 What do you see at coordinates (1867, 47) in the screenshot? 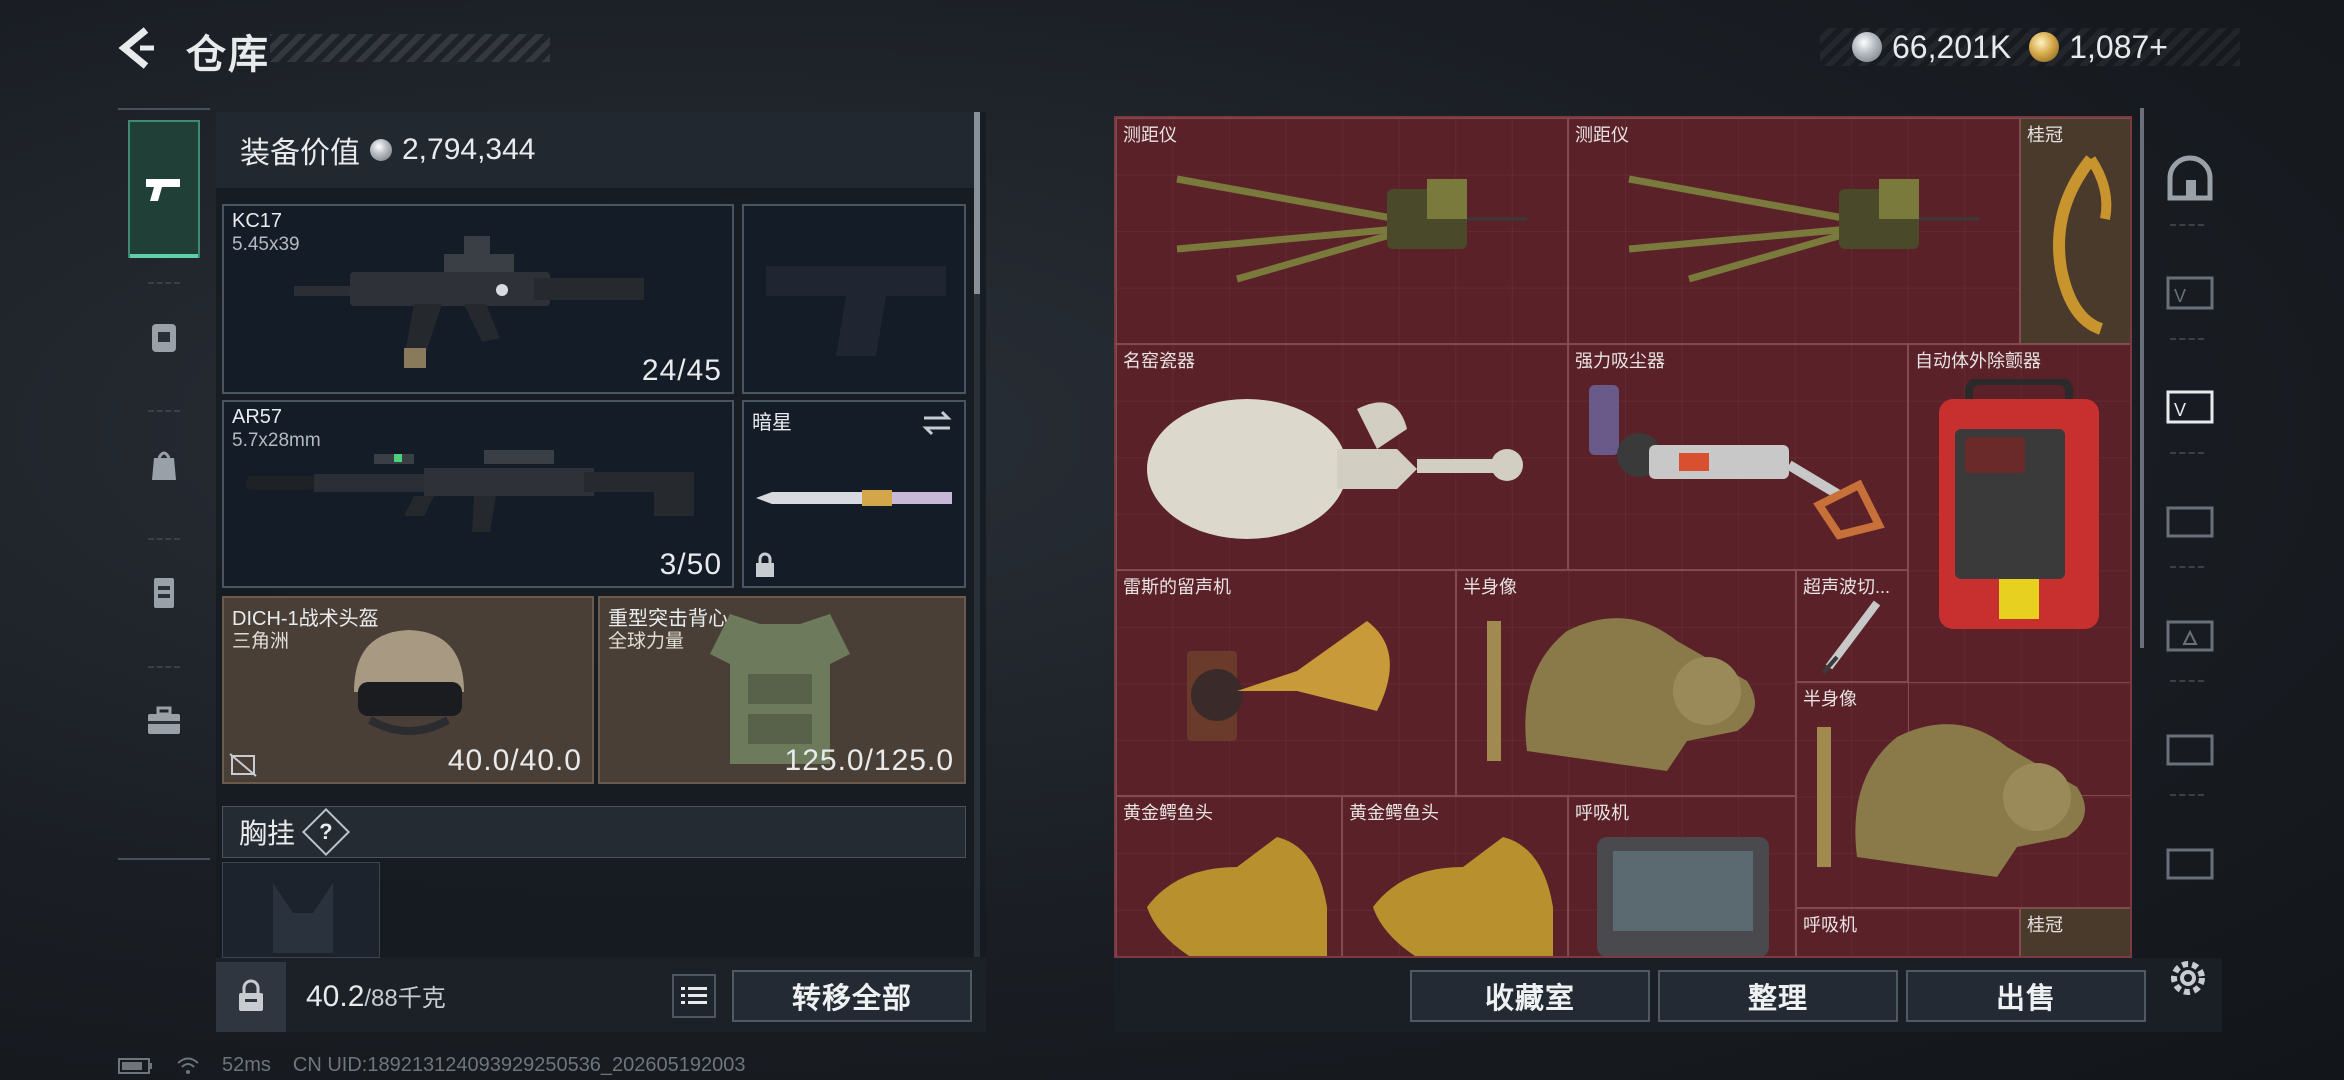
I see `silver-coin-icon` at bounding box center [1867, 47].